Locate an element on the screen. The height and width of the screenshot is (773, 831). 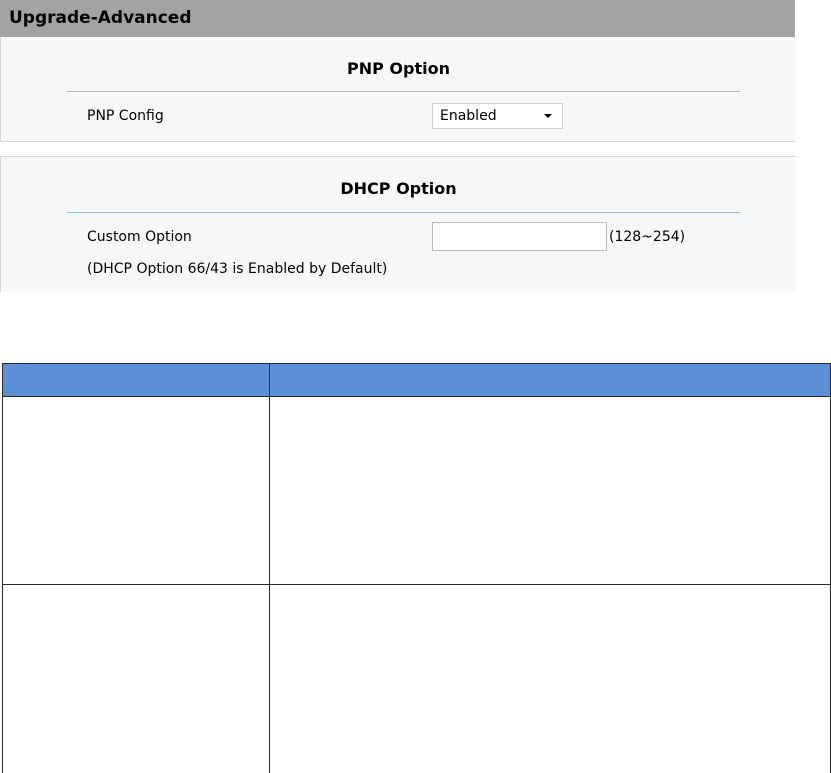
custom-option-input is located at coordinates (519, 236).